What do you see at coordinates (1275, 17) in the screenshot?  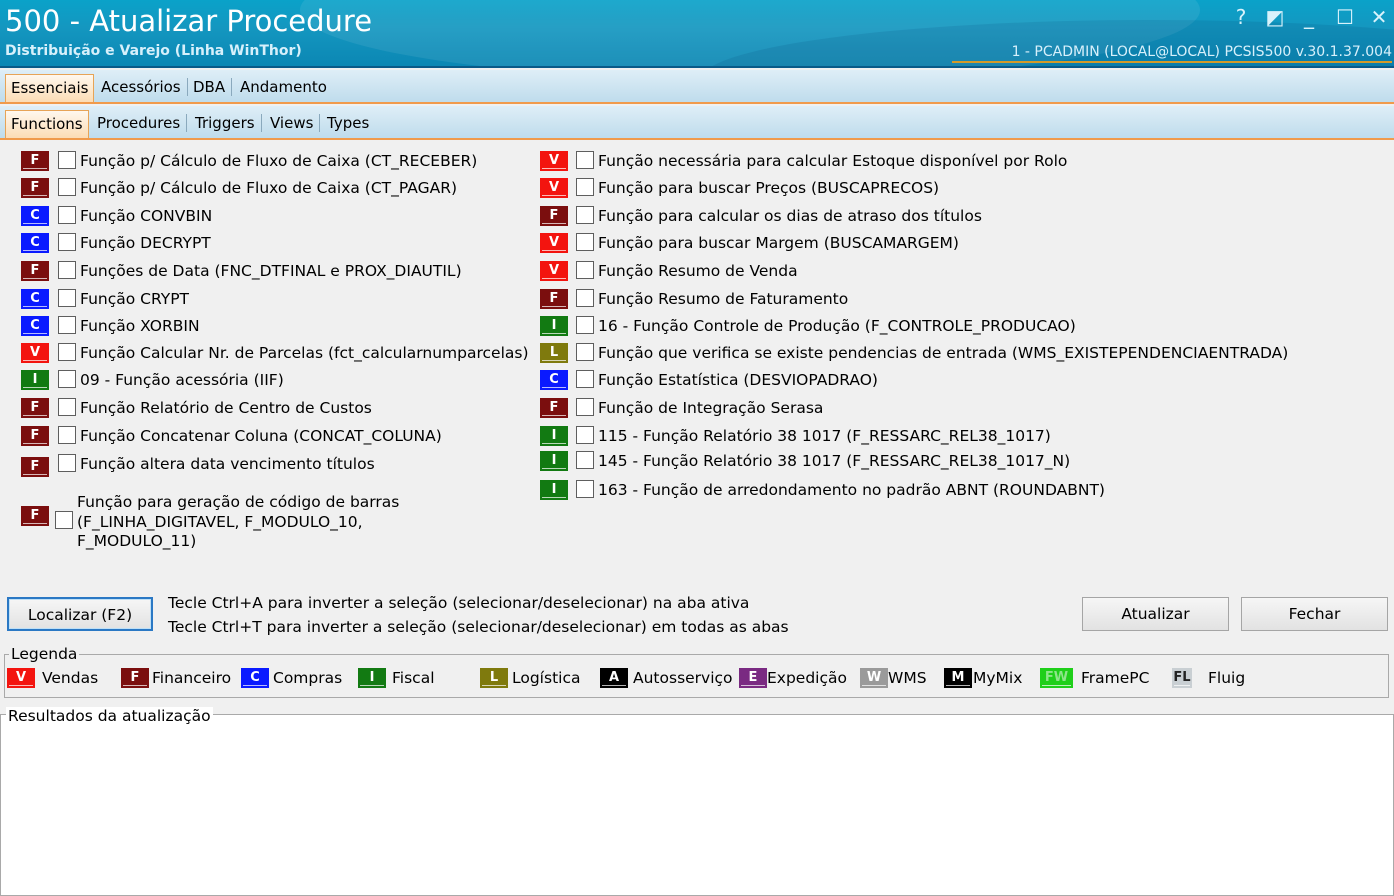 I see `restore-icon: ◩` at bounding box center [1275, 17].